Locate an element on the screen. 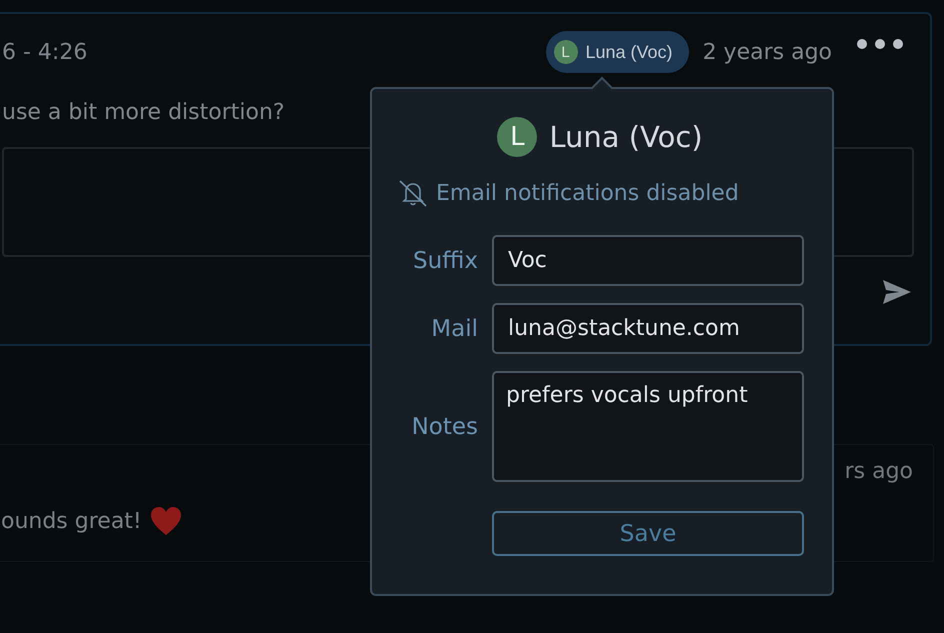 The height and width of the screenshot is (633, 944). contact-name: Luna (Voc) is located at coordinates (626, 137).